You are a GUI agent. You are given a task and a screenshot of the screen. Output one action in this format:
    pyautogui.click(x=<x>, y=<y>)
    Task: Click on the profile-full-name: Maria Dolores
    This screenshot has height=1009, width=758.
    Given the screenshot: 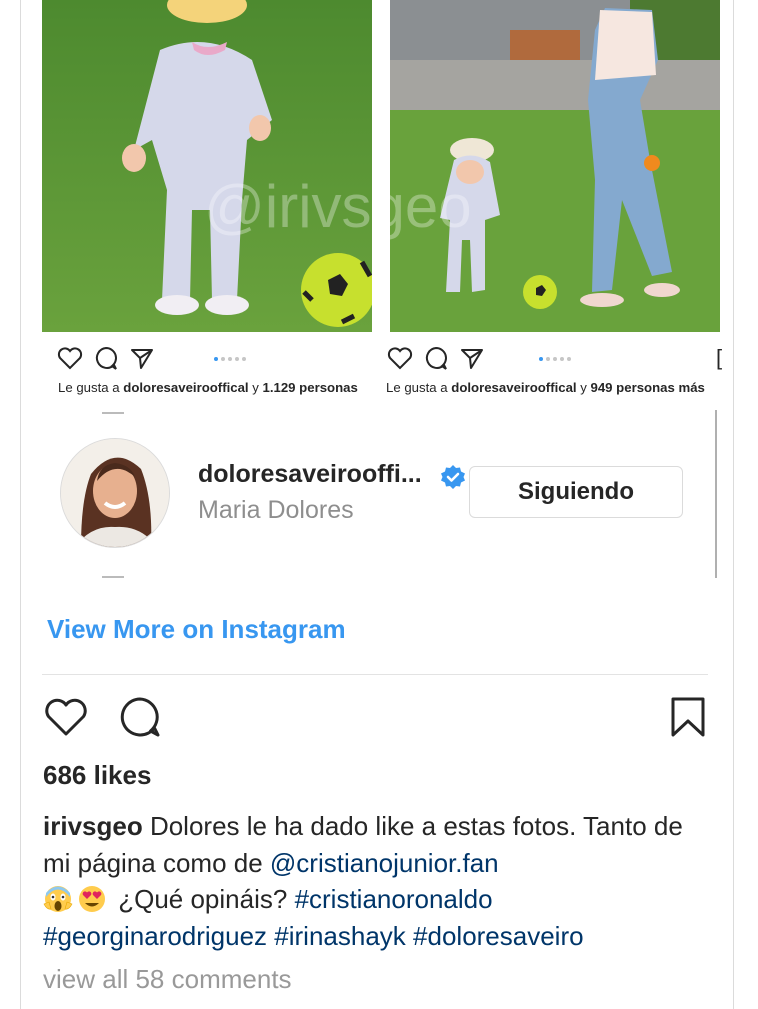 What is the action you would take?
    pyautogui.click(x=276, y=510)
    